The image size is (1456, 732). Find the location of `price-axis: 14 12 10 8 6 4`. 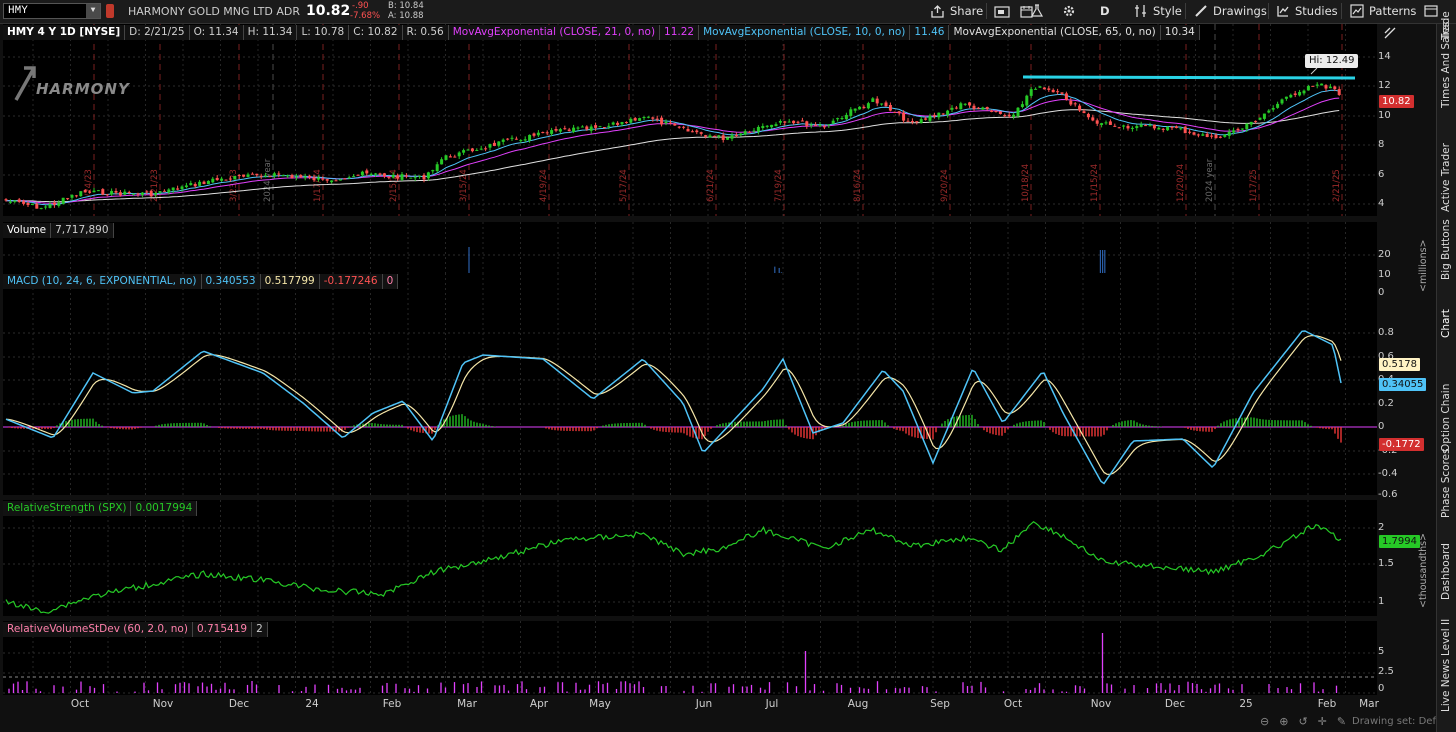

price-axis: 14 12 10 8 6 4 is located at coordinates (1399, 120).